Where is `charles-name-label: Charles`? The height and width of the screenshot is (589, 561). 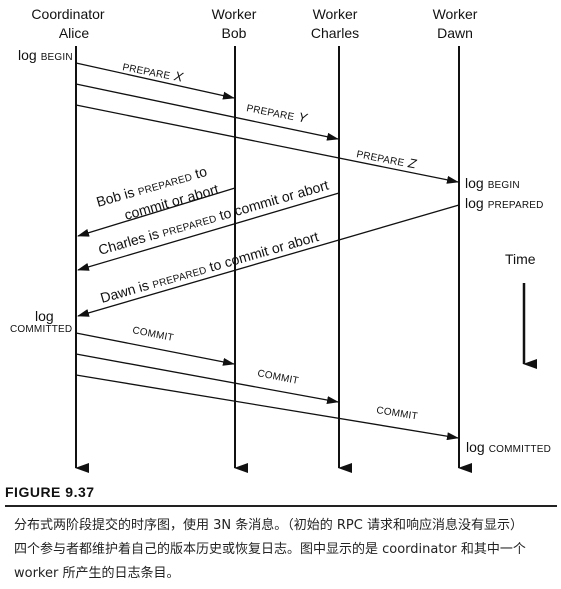 charles-name-label: Charles is located at coordinates (335, 33).